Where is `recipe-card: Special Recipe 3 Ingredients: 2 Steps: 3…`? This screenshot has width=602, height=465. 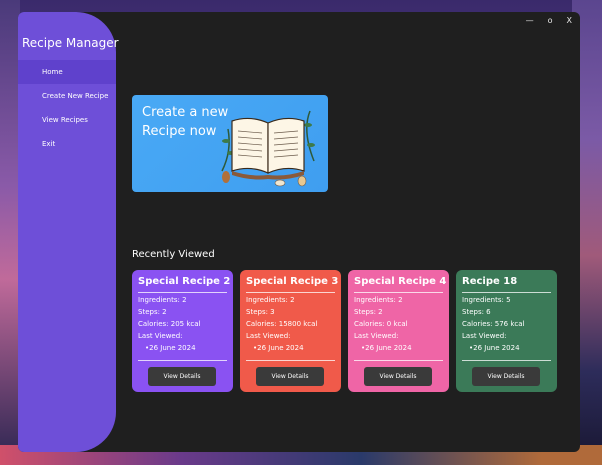 recipe-card: Special Recipe 3 Ingredients: 2 Steps: 3… is located at coordinates (290, 331).